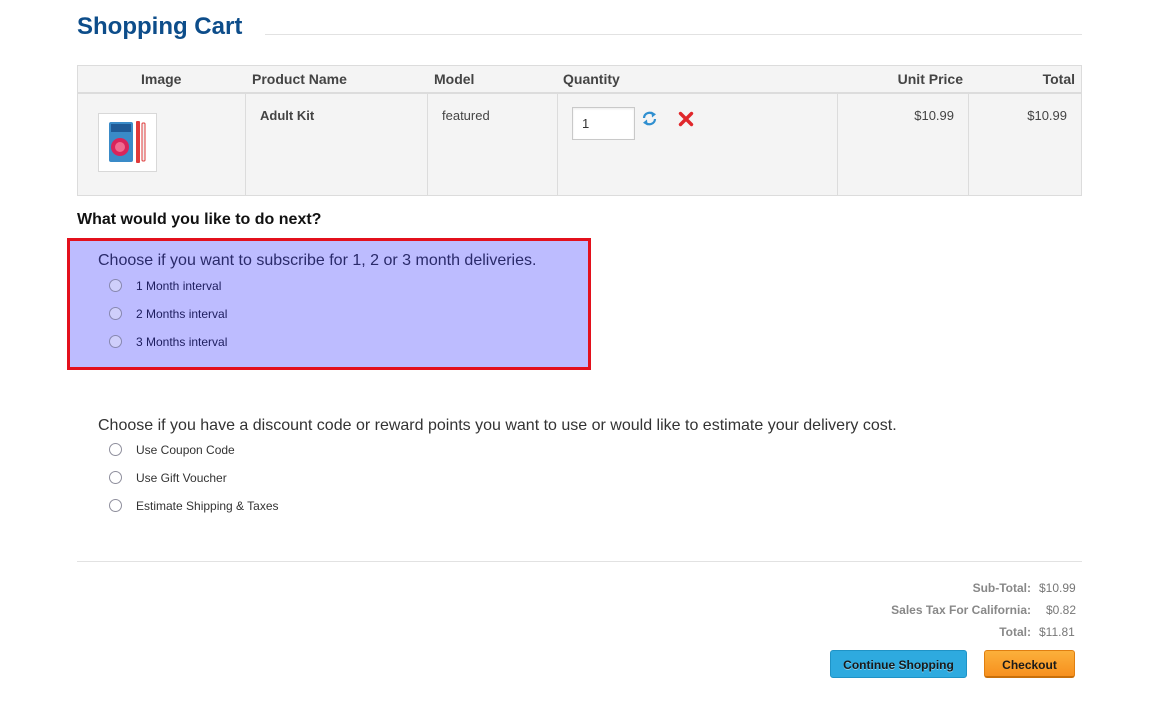 The image size is (1158, 703). What do you see at coordinates (579, 93) in the screenshot?
I see `header-divider` at bounding box center [579, 93].